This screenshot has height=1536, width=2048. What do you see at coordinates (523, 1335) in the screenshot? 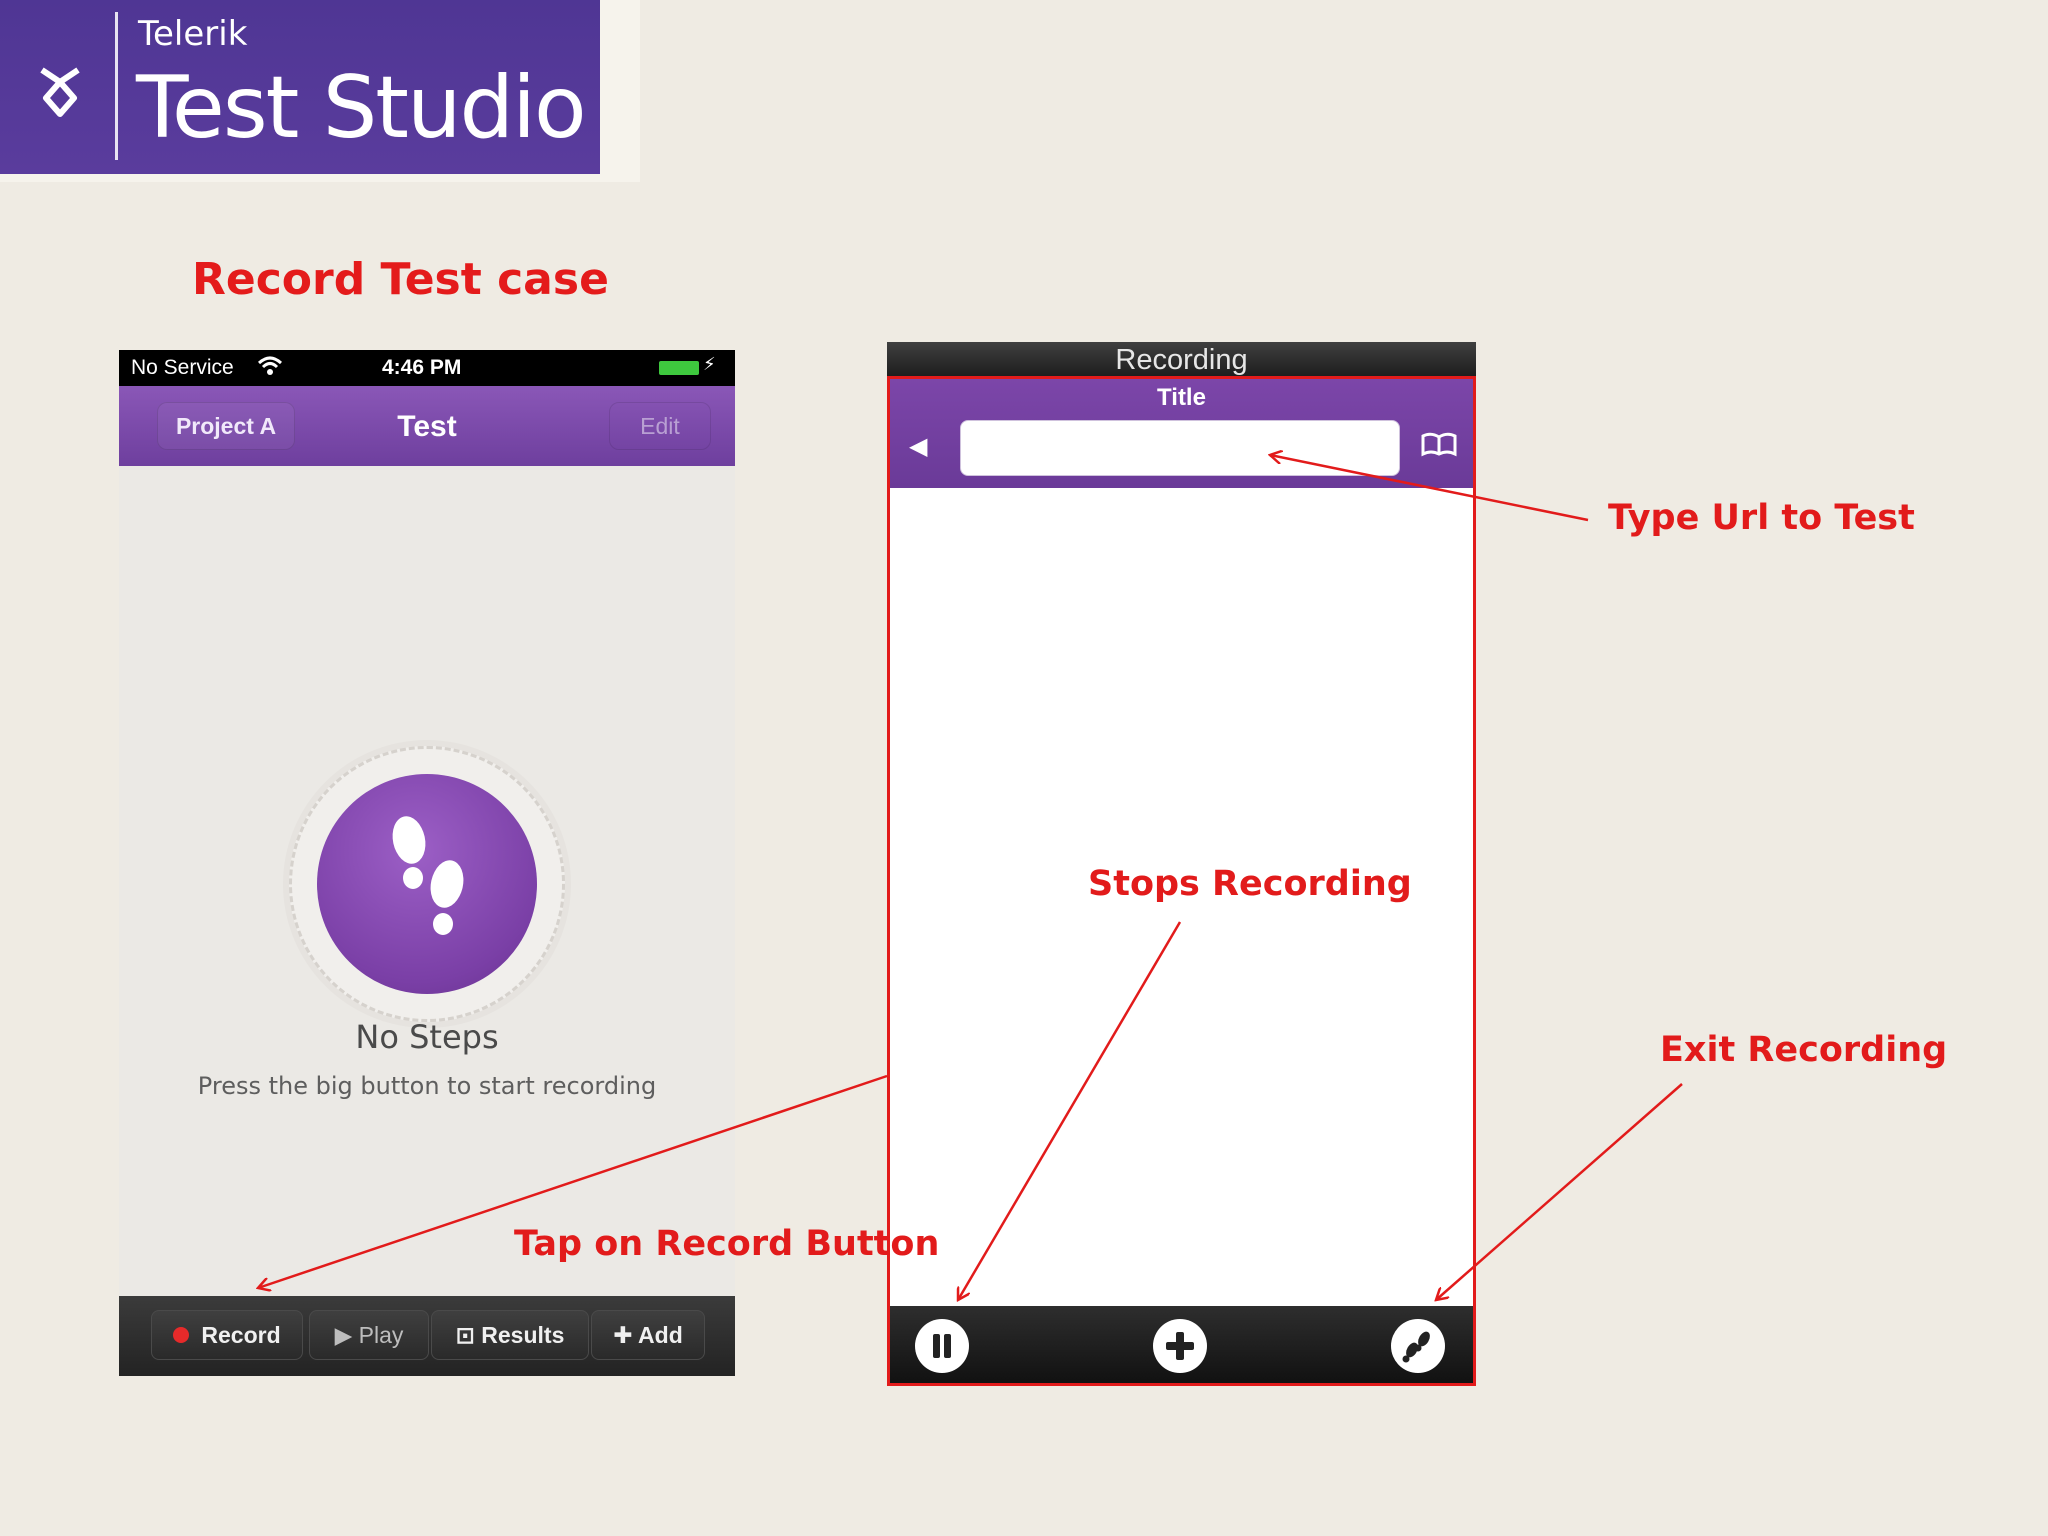
I see `results-label: Results` at bounding box center [523, 1335].